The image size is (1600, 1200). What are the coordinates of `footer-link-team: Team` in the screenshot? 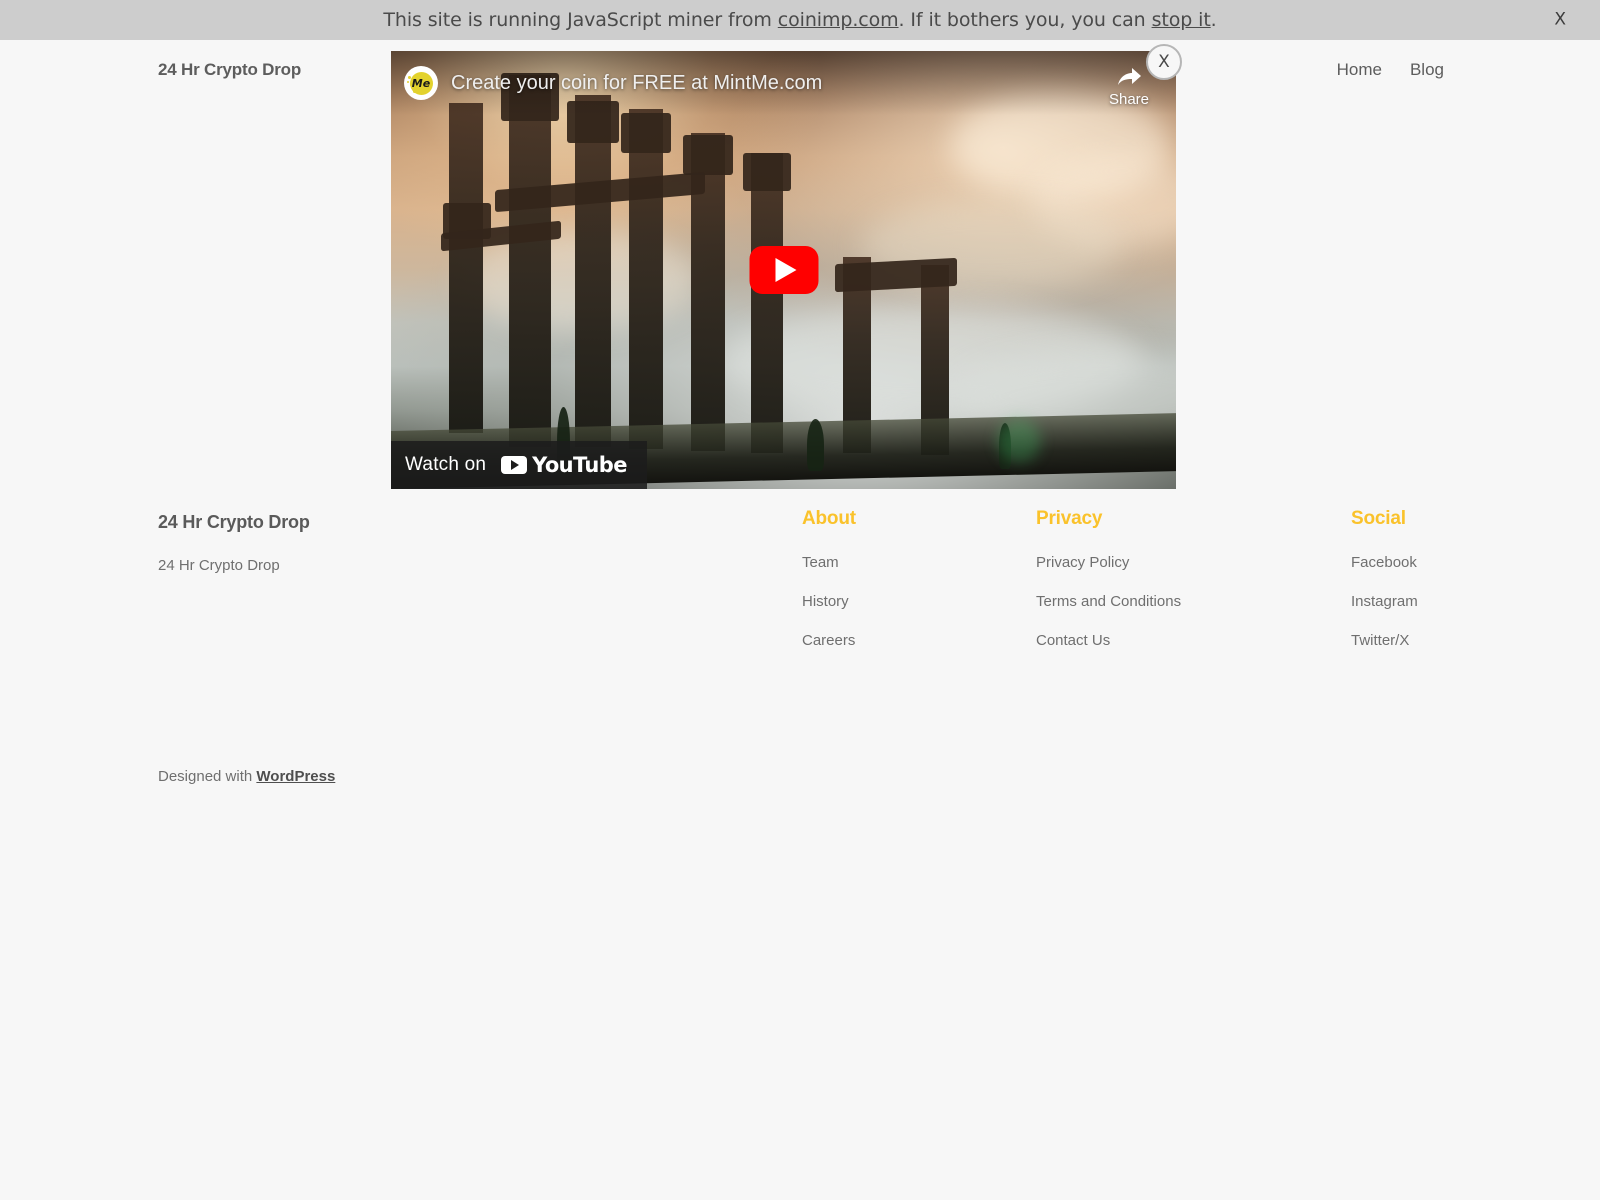 It's located at (820, 562).